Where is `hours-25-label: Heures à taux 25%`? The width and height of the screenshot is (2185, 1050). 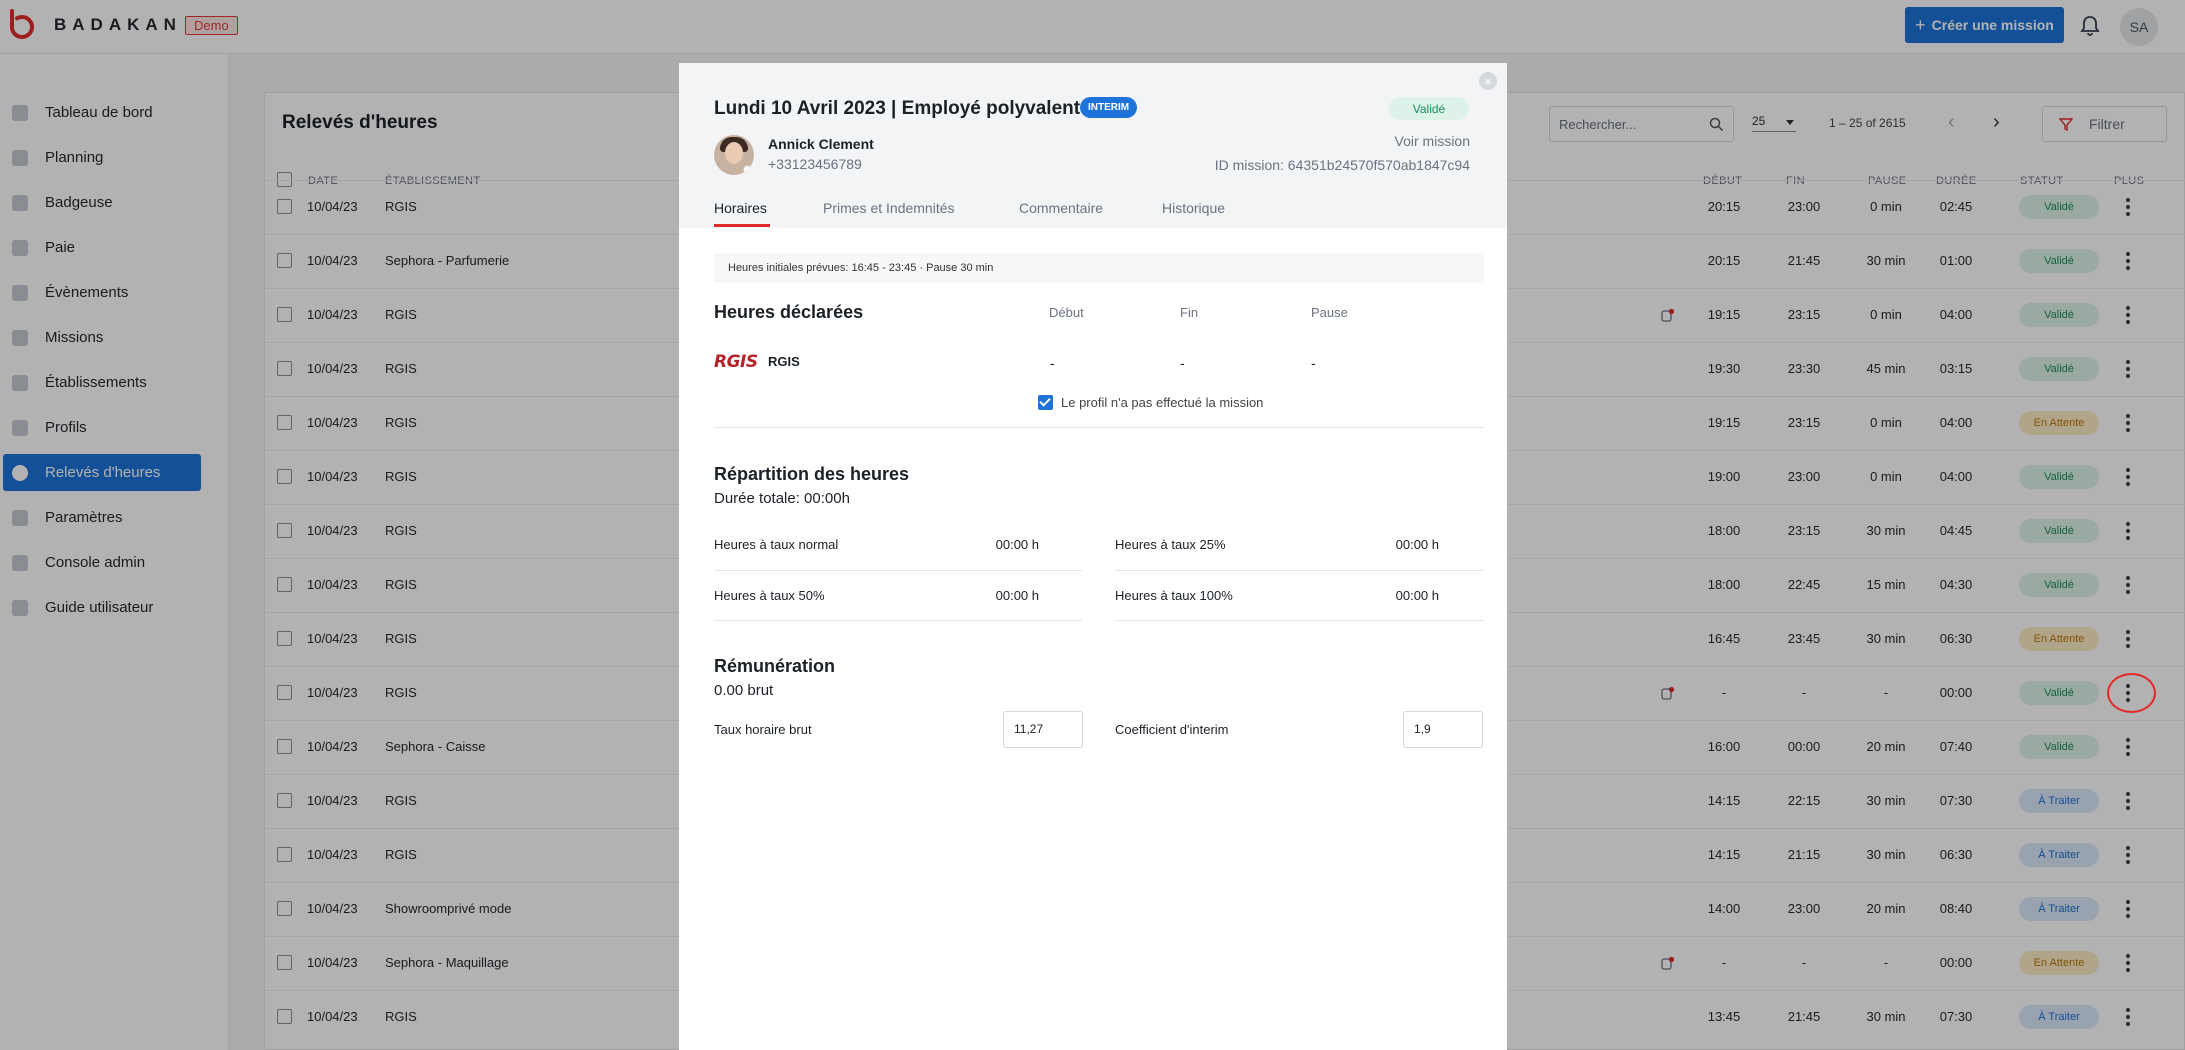 hours-25-label: Heures à taux 25% is located at coordinates (1170, 544).